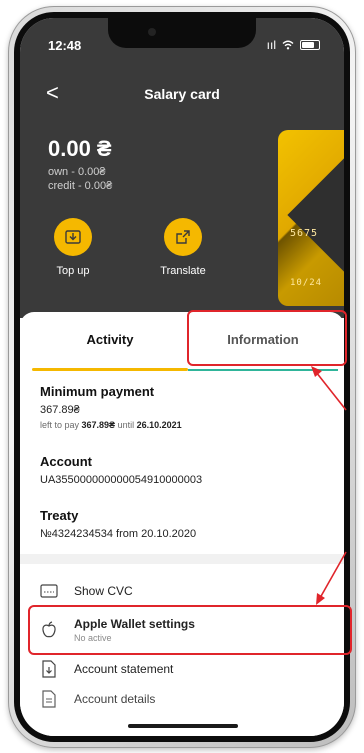  What do you see at coordinates (77, 172) in the screenshot?
I see `own-balance: own - 0.00₴` at bounding box center [77, 172].